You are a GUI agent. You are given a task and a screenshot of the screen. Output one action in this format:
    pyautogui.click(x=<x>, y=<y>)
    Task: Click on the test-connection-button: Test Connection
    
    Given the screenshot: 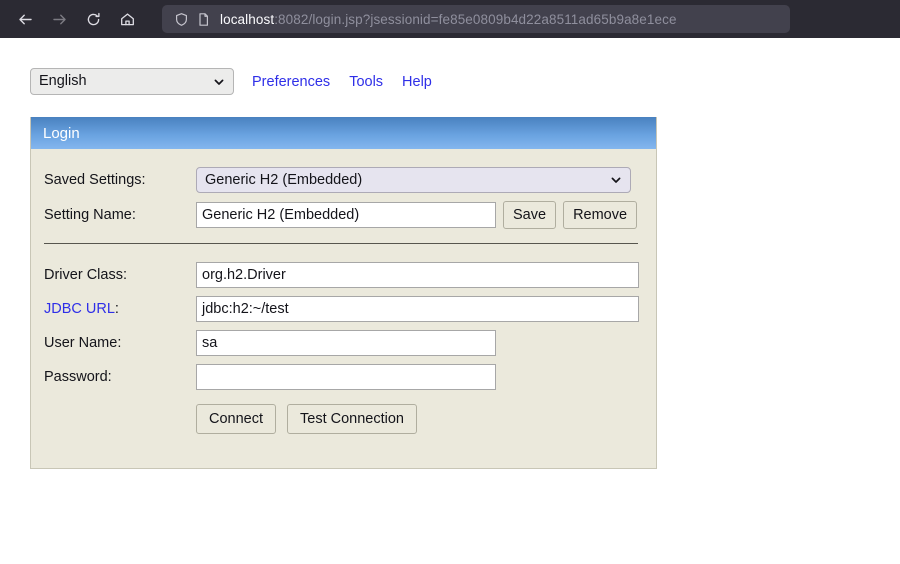 What is the action you would take?
    pyautogui.click(x=352, y=419)
    